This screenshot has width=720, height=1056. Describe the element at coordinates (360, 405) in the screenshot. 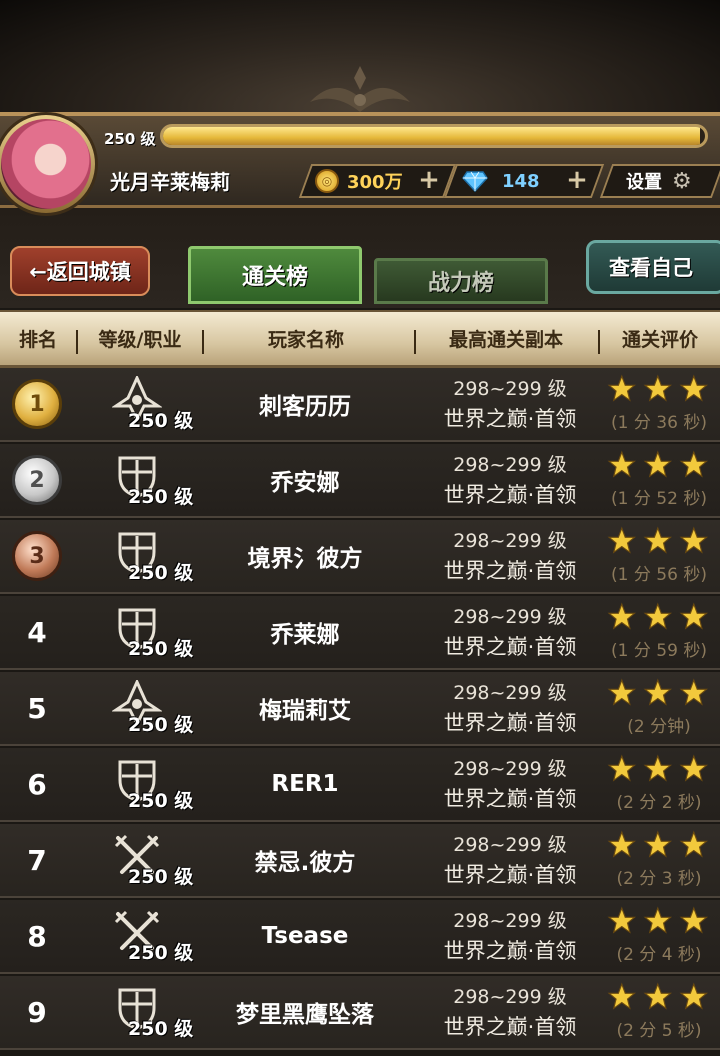

I see `ranking-row: 1 250 级 刺客历历 298~299 级世界之巅·首领 (1 分 36 秒)` at that location.